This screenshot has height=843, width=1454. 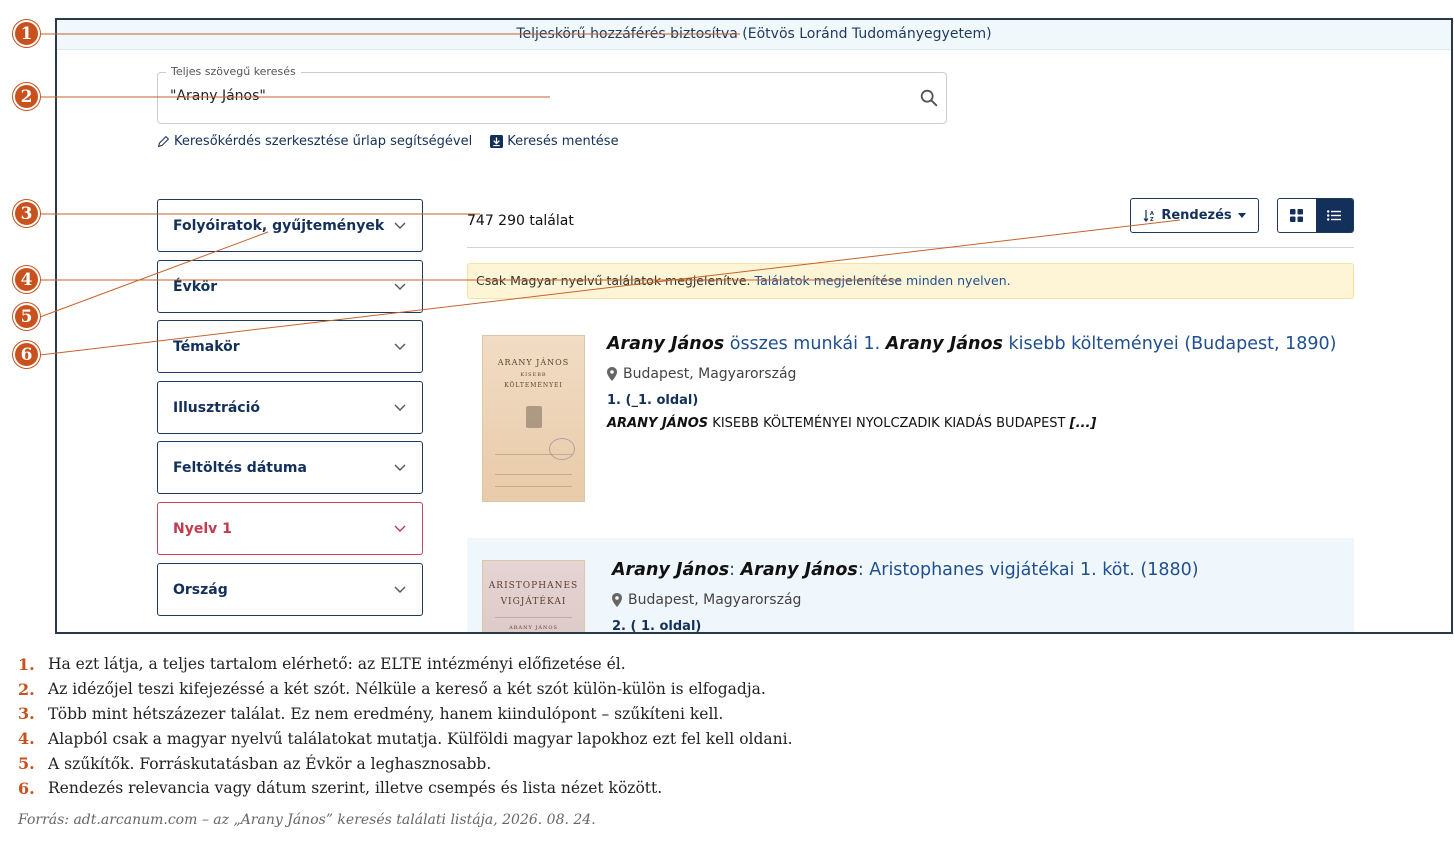 What do you see at coordinates (26, 96) in the screenshot?
I see `callout-badge: 2` at bounding box center [26, 96].